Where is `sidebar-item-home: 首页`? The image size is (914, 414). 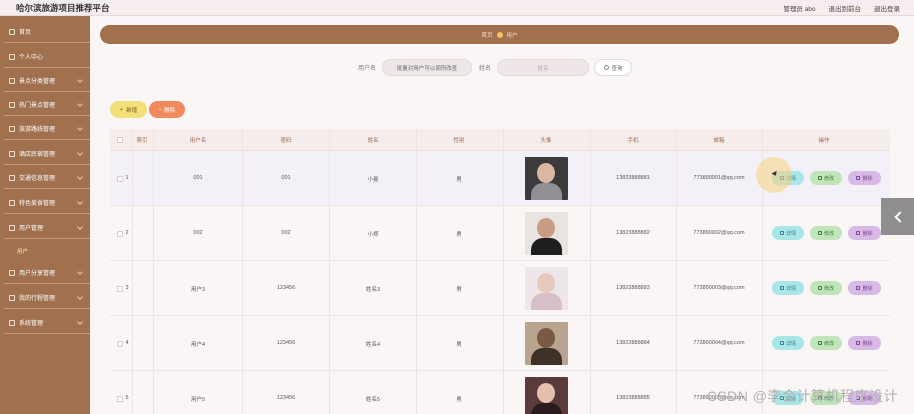 sidebar-item-home: 首页 is located at coordinates (47, 32).